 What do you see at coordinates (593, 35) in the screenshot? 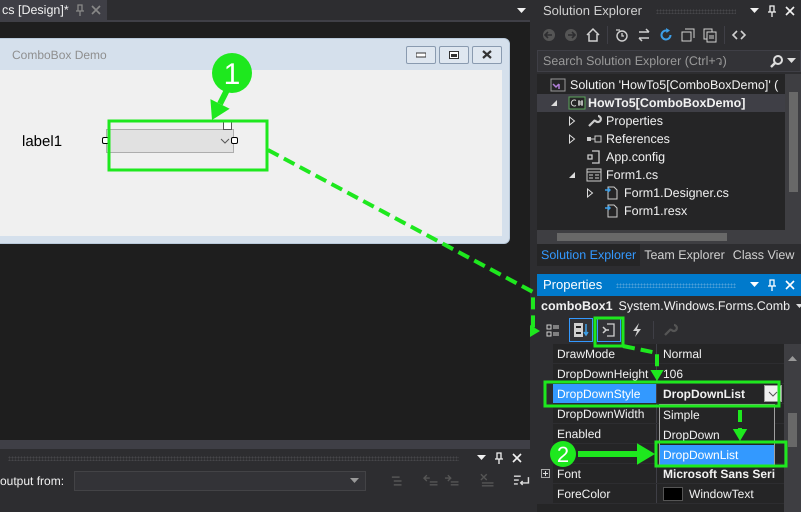
I see `home-icon` at bounding box center [593, 35].